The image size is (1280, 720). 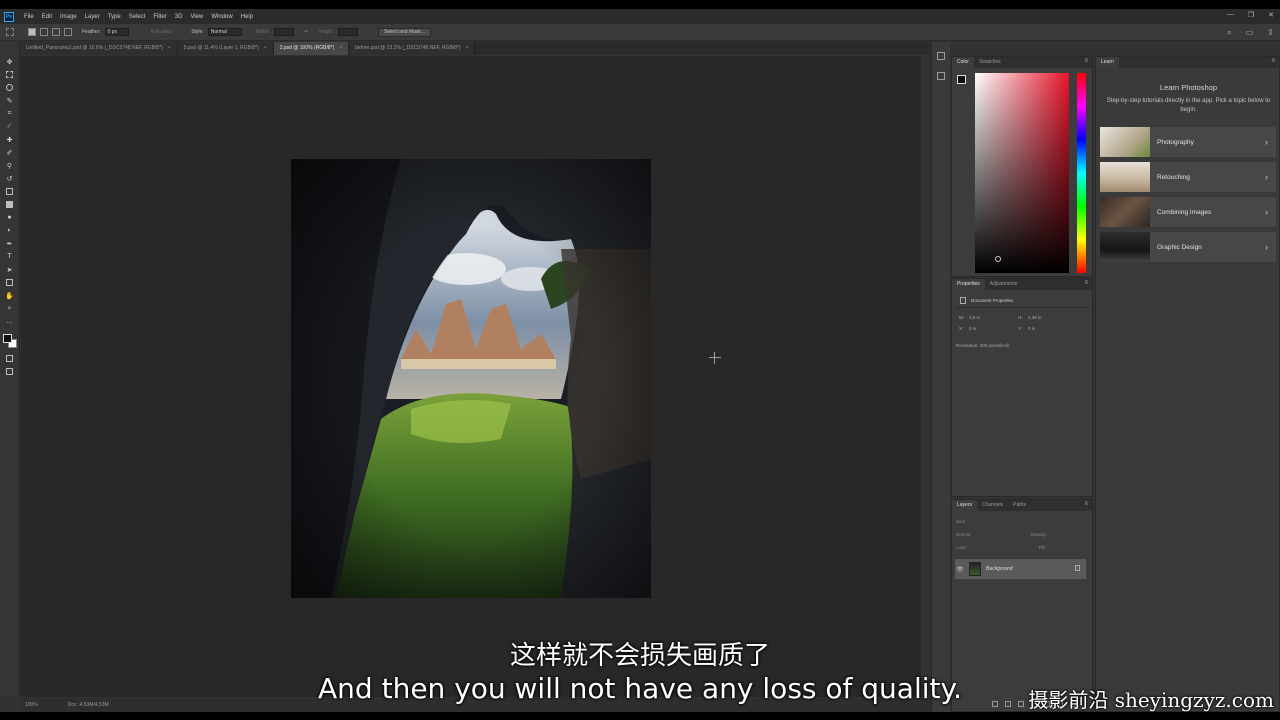 I want to click on intersect-selection-icon, so click(x=68, y=32).